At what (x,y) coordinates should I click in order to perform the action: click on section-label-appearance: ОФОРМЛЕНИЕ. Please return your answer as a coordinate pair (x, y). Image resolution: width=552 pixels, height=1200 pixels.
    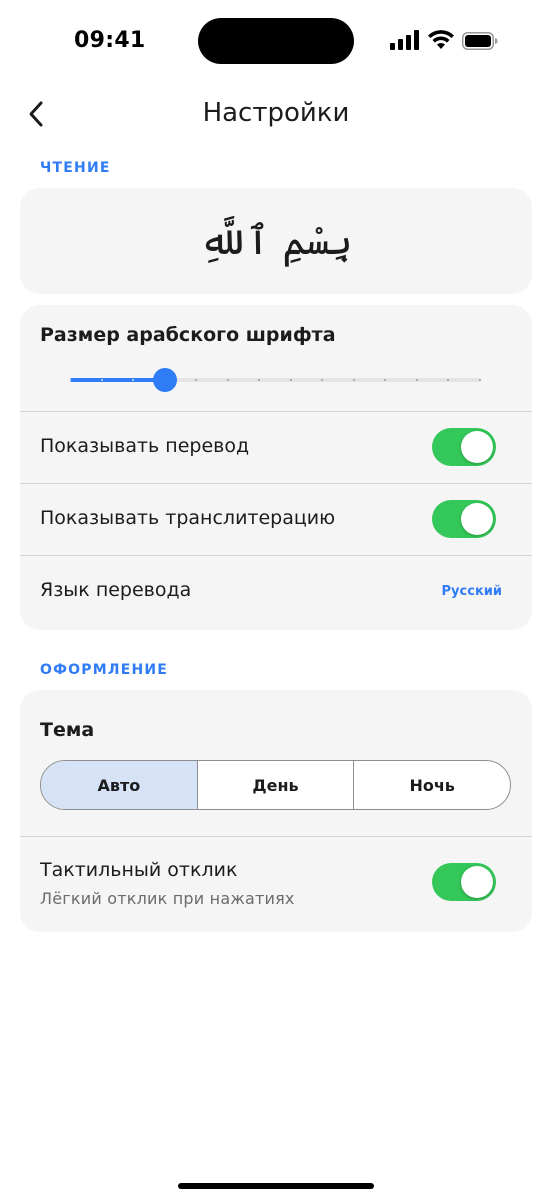
    Looking at the image, I should click on (104, 670).